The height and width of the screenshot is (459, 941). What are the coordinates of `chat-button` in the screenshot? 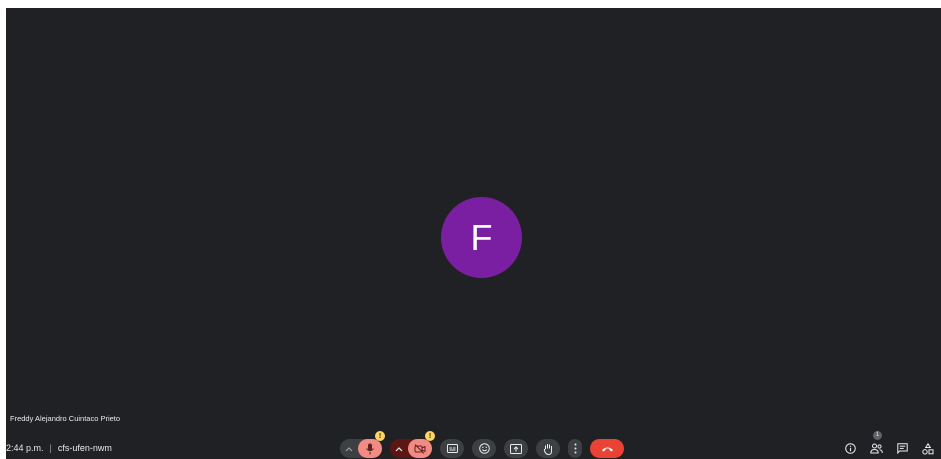 It's located at (902, 449).